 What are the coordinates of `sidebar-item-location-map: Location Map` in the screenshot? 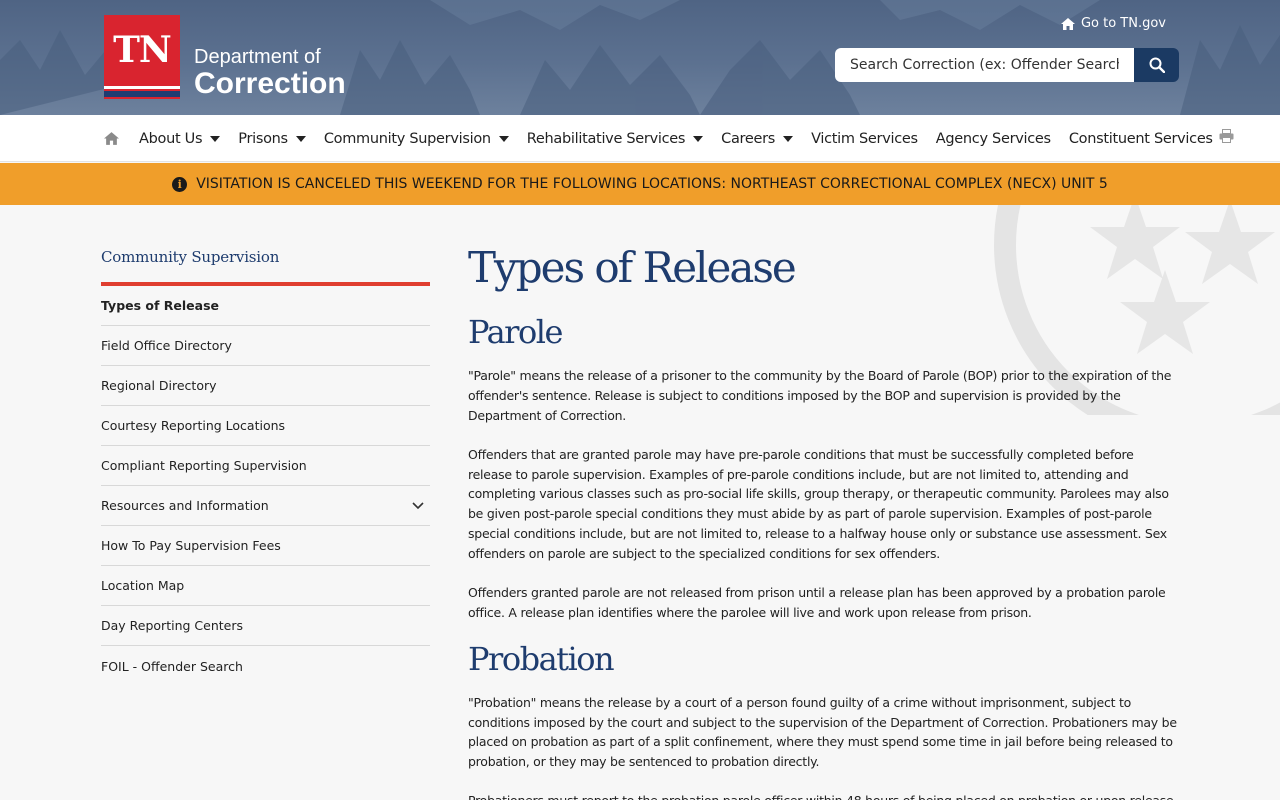 It's located at (265, 586).